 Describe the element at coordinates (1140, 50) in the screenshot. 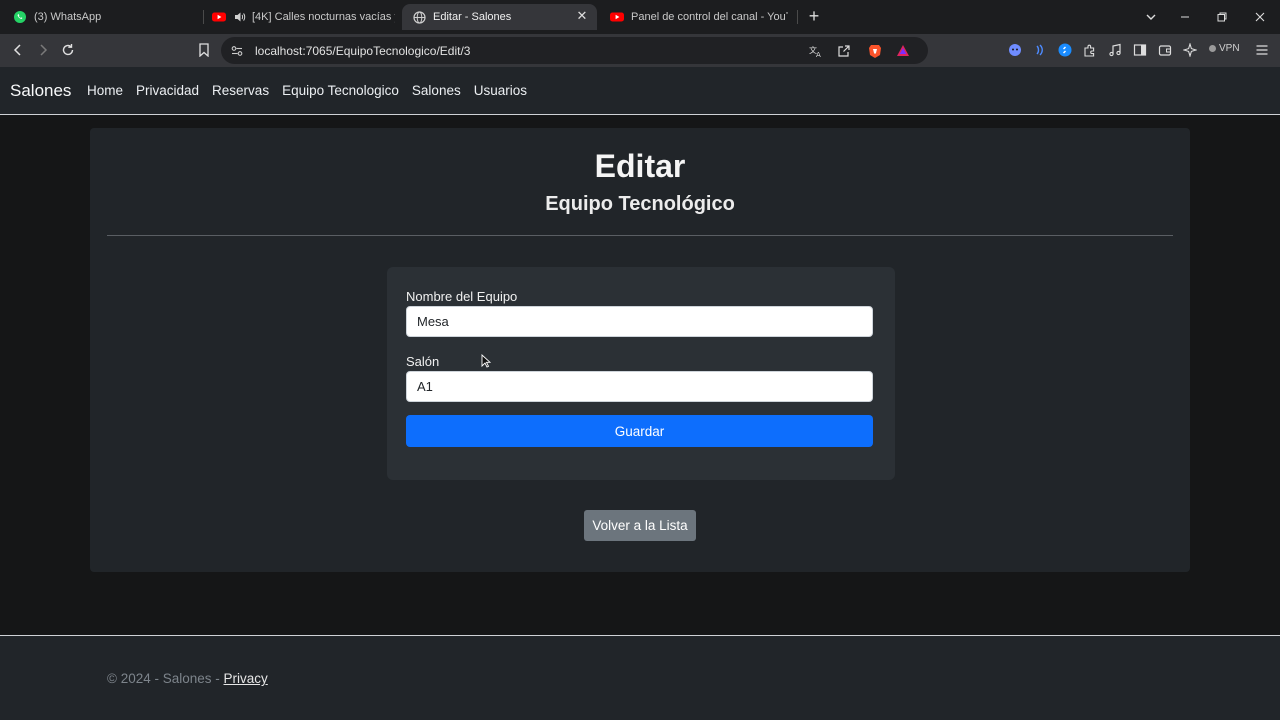

I see `sidebar-toggle-icon` at that location.